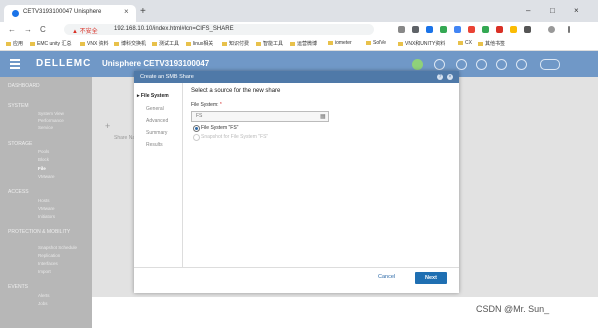 Image resolution: width=598 pixels, height=328 pixels. What do you see at coordinates (569, 29) in the screenshot?
I see `menu-icon` at bounding box center [569, 29].